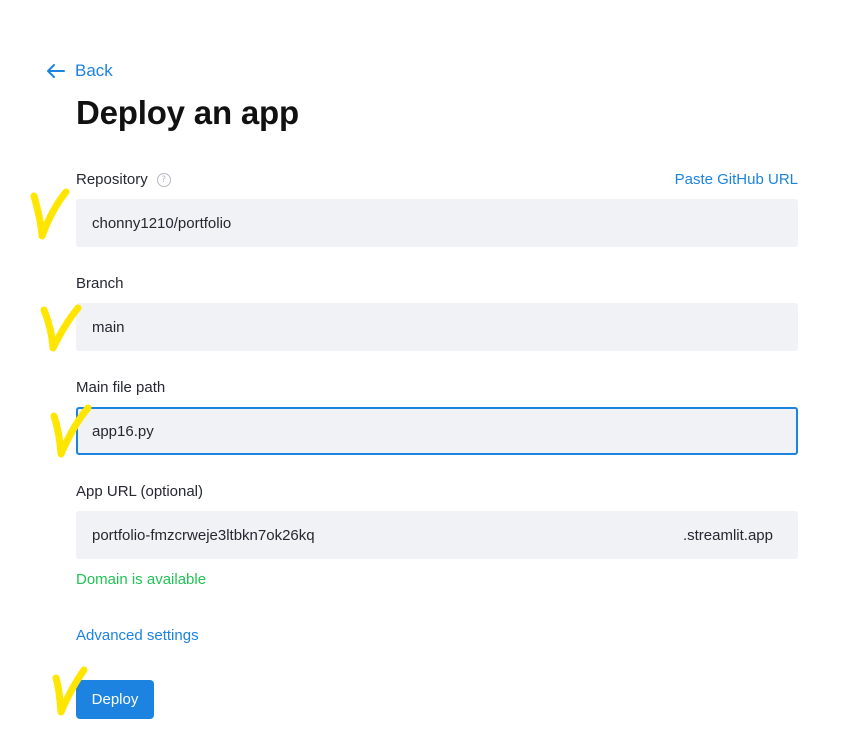 The width and height of the screenshot is (858, 753). Describe the element at coordinates (736, 179) in the screenshot. I see `paste-github-url-link: Paste GitHub URL` at that location.